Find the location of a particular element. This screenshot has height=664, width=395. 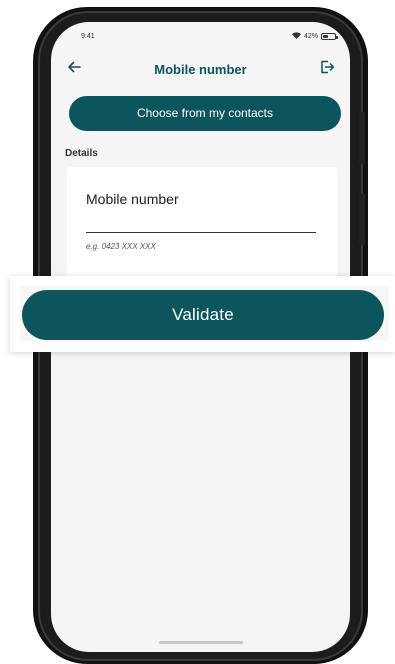

details-card: Mobile number e.g. 0423 XXX XXX is located at coordinates (202, 226).